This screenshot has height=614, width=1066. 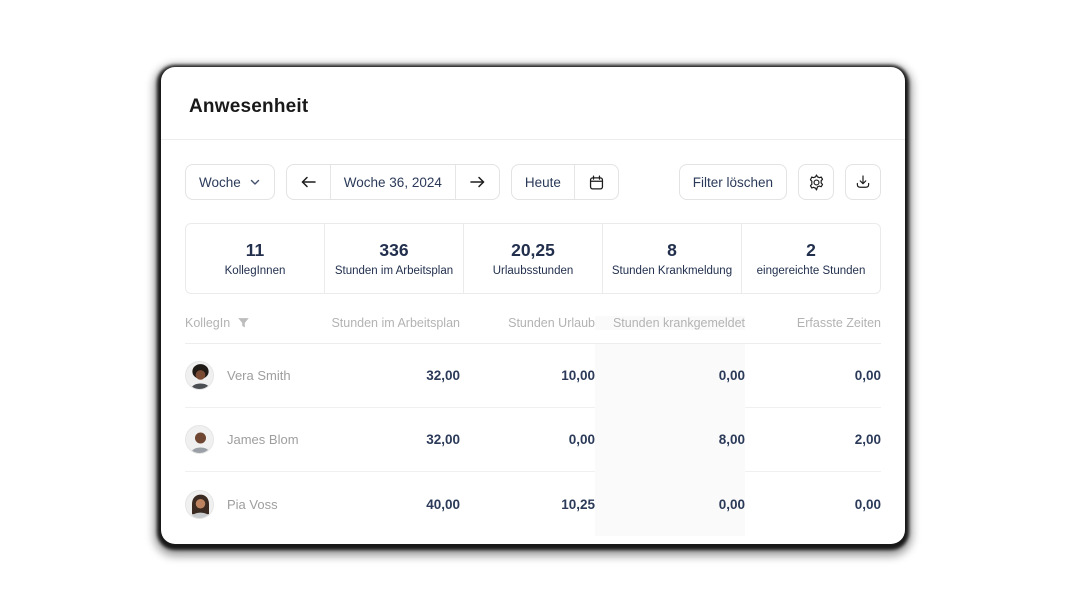 I want to click on cell-vacation-hours: 0,00, so click(x=581, y=439).